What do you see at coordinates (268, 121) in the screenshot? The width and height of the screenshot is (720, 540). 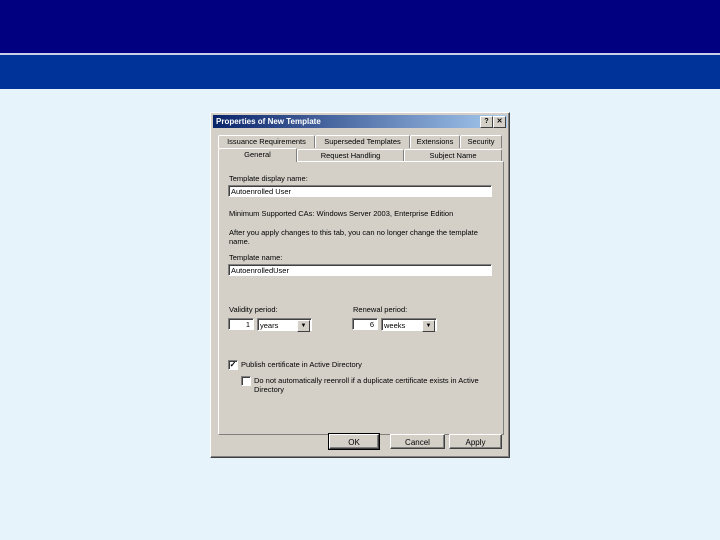 I see `dialog-title: Properties of New Template` at bounding box center [268, 121].